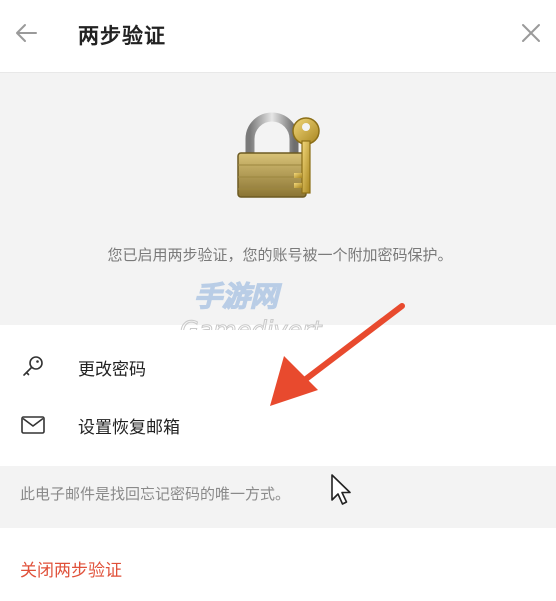 The width and height of the screenshot is (556, 601). What do you see at coordinates (155, 494) in the screenshot?
I see `note-text: 此电子邮件是找回忘记密码的唯一方式。` at bounding box center [155, 494].